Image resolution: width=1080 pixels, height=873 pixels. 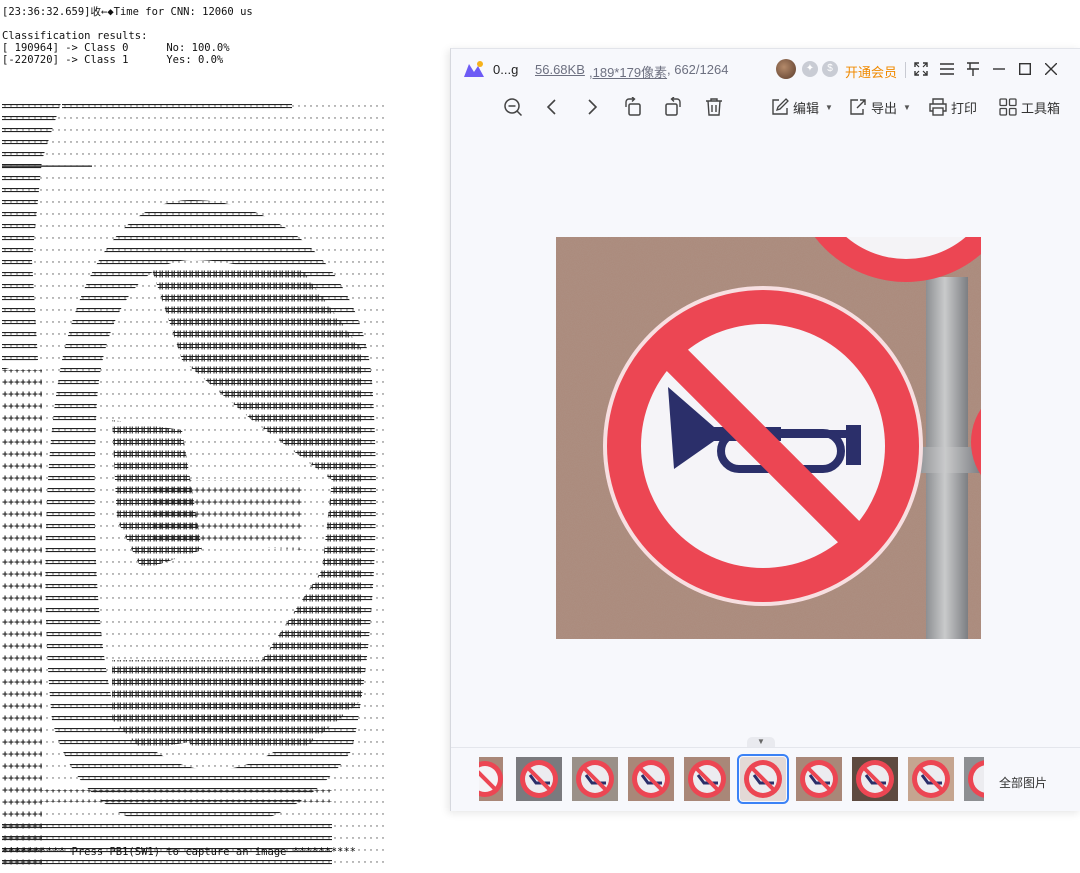 I want to click on file-size: 56.68KB, so click(x=560, y=69).